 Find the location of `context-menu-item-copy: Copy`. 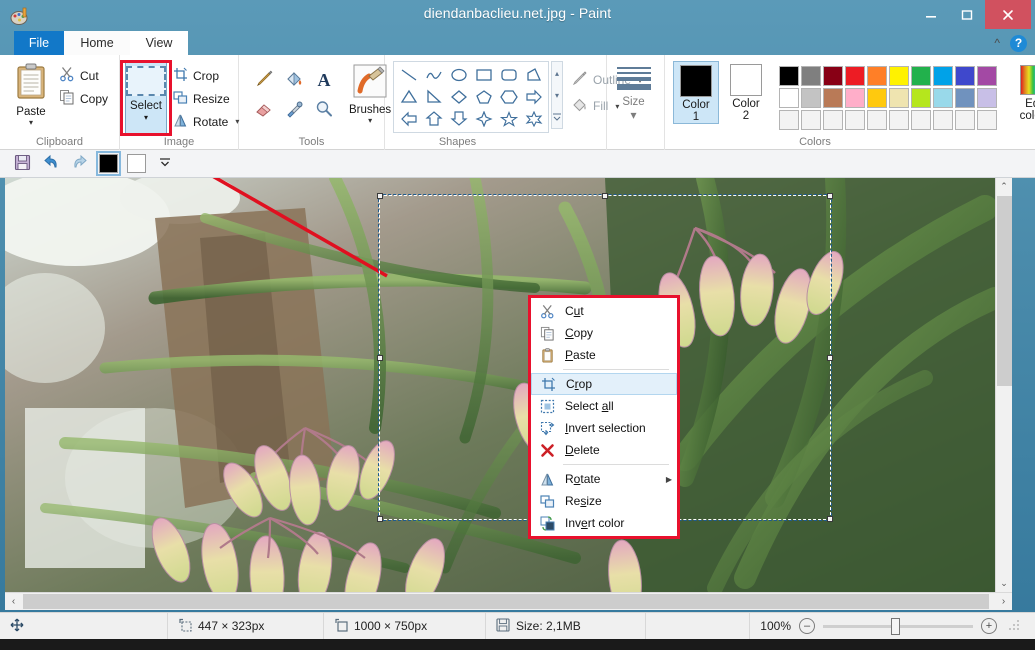

context-menu-item-copy: Copy is located at coordinates (604, 333).